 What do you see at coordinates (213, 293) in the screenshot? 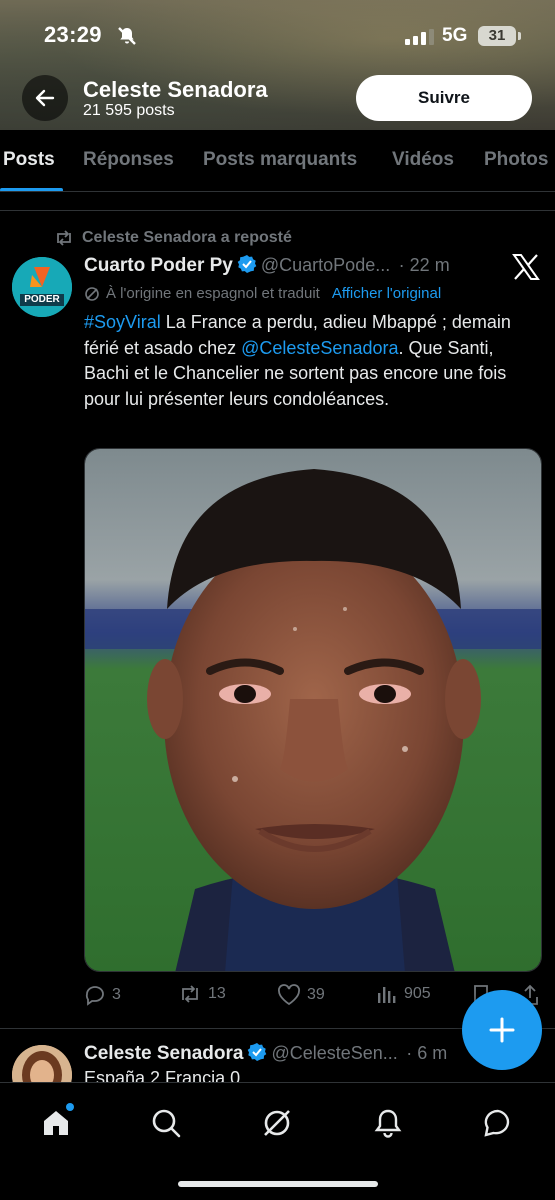
I see `translation-text: À l'origine en espagnol et traduit` at bounding box center [213, 293].